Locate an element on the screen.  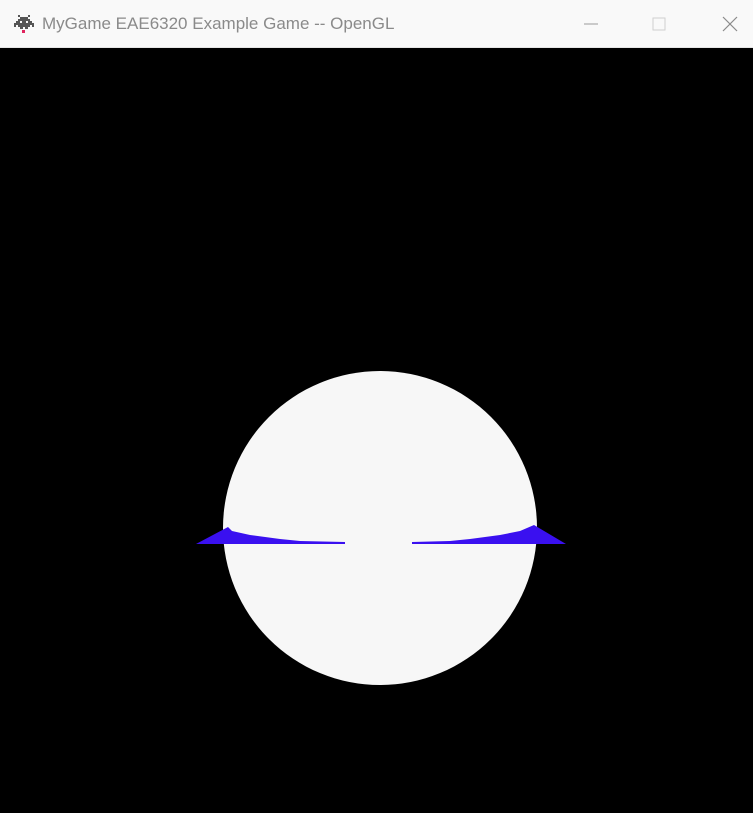
title-bar: MyGame EAE6320 Example Game -- OpenGL is located at coordinates (376, 24).